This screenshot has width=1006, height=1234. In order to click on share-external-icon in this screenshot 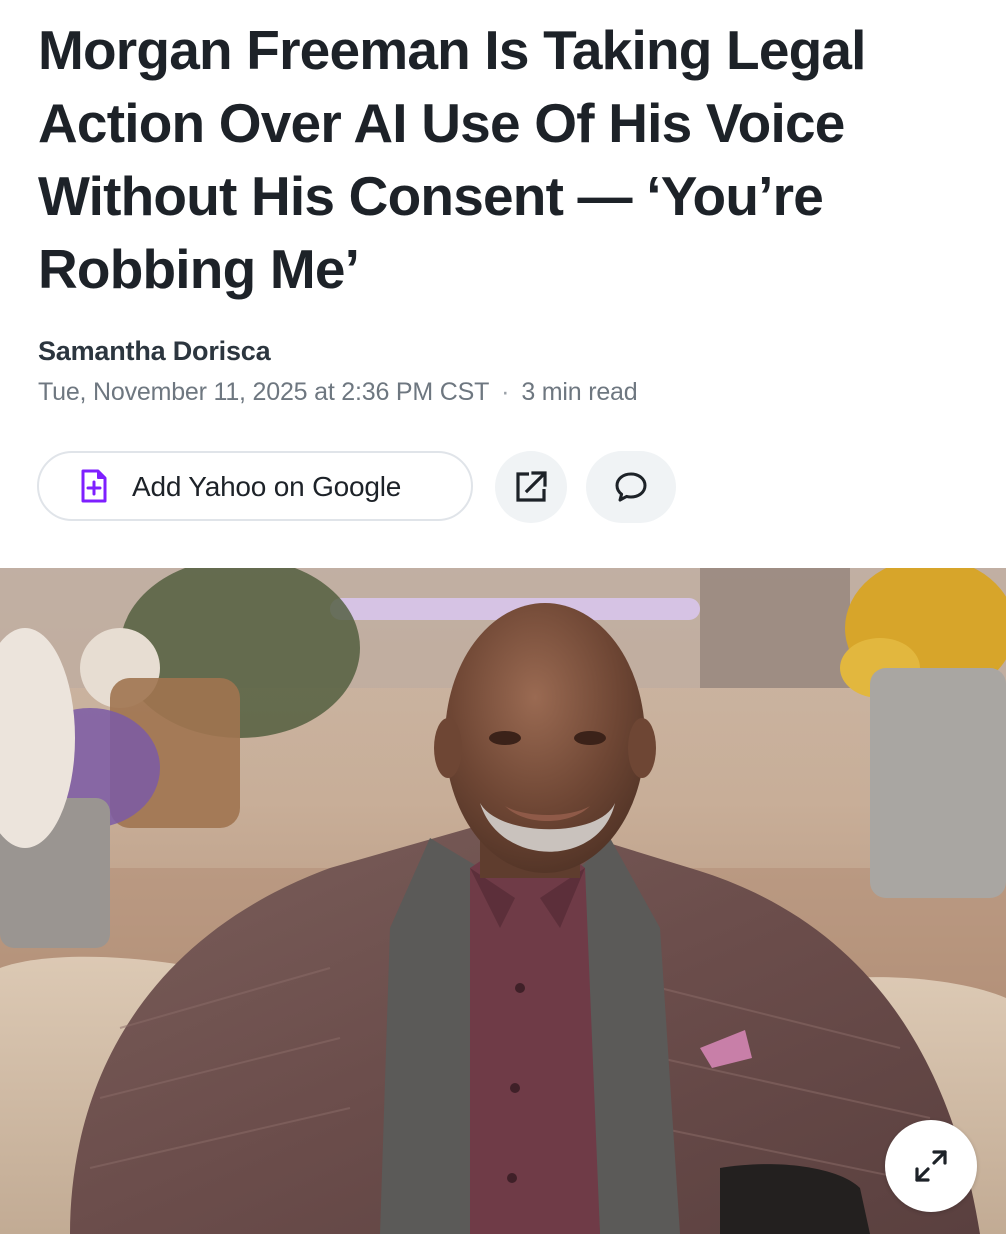, I will do `click(531, 486)`.